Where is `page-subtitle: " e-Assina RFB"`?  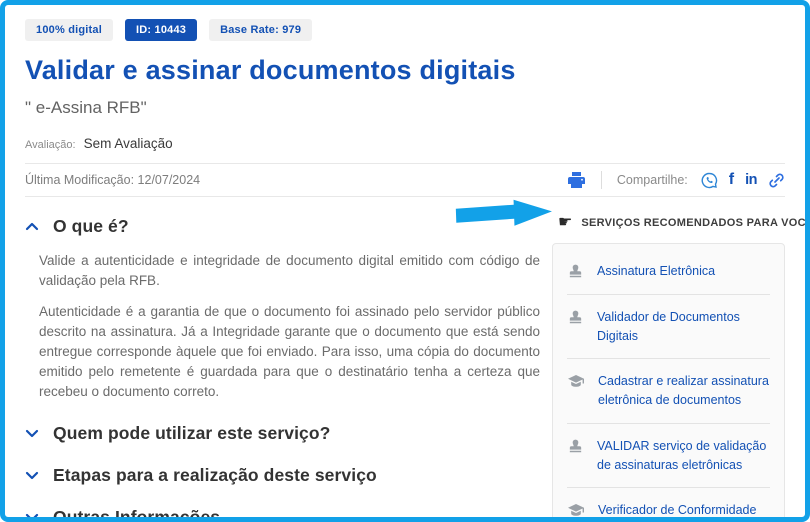
page-subtitle: " e-Assina RFB" is located at coordinates (86, 107).